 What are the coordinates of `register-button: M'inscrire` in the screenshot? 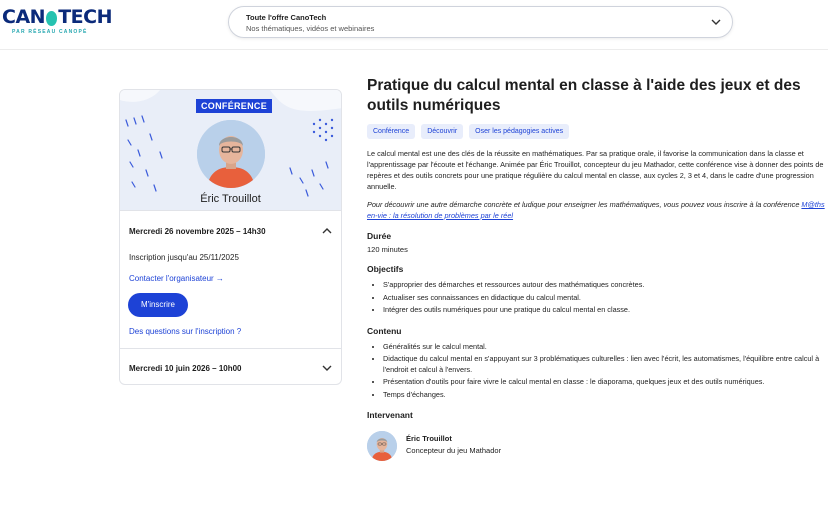 It's located at (158, 305).